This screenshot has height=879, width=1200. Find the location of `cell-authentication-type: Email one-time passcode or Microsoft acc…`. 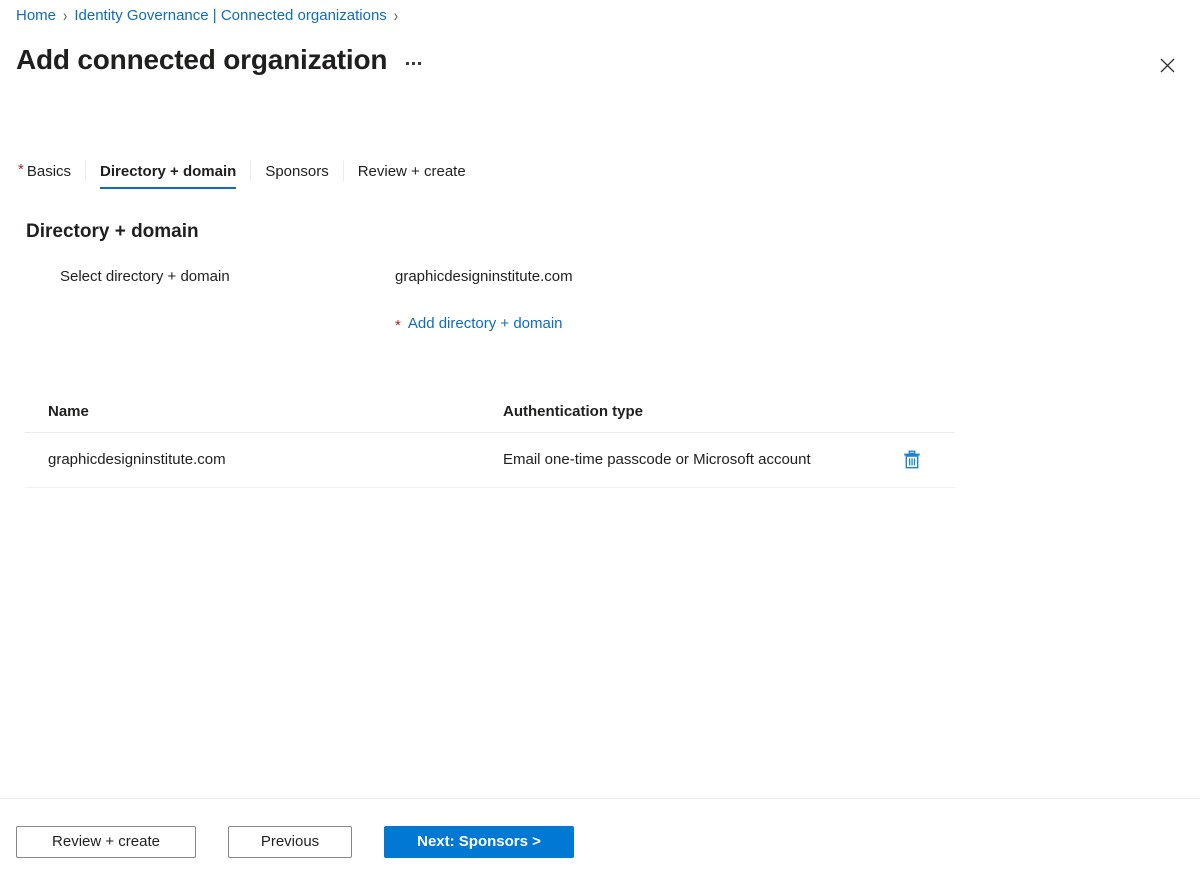

cell-authentication-type: Email one-time passcode or Microsoft acc… is located at coordinates (690, 460).